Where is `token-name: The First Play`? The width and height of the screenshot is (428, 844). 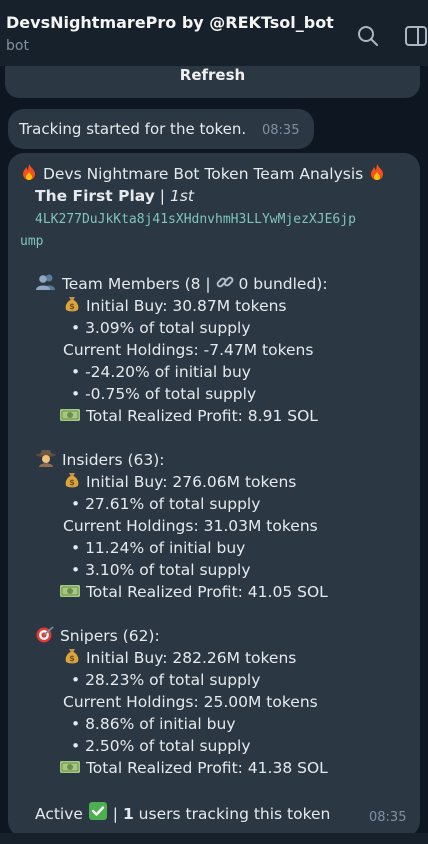
token-name: The First Play is located at coordinates (95, 196).